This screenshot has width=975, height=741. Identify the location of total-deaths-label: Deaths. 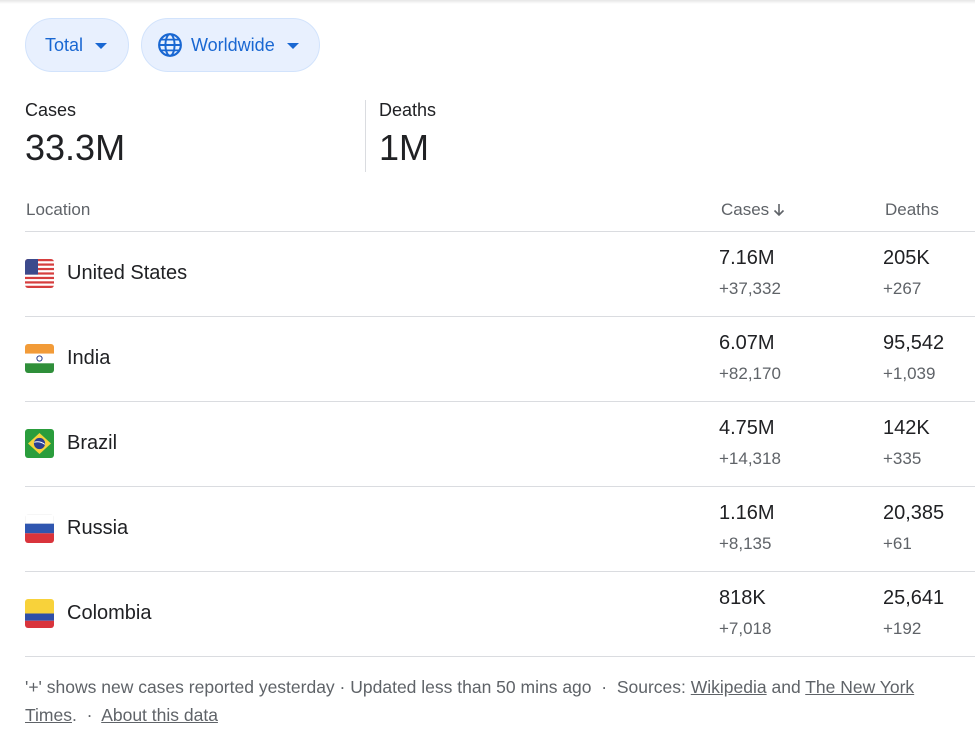
(408, 110).